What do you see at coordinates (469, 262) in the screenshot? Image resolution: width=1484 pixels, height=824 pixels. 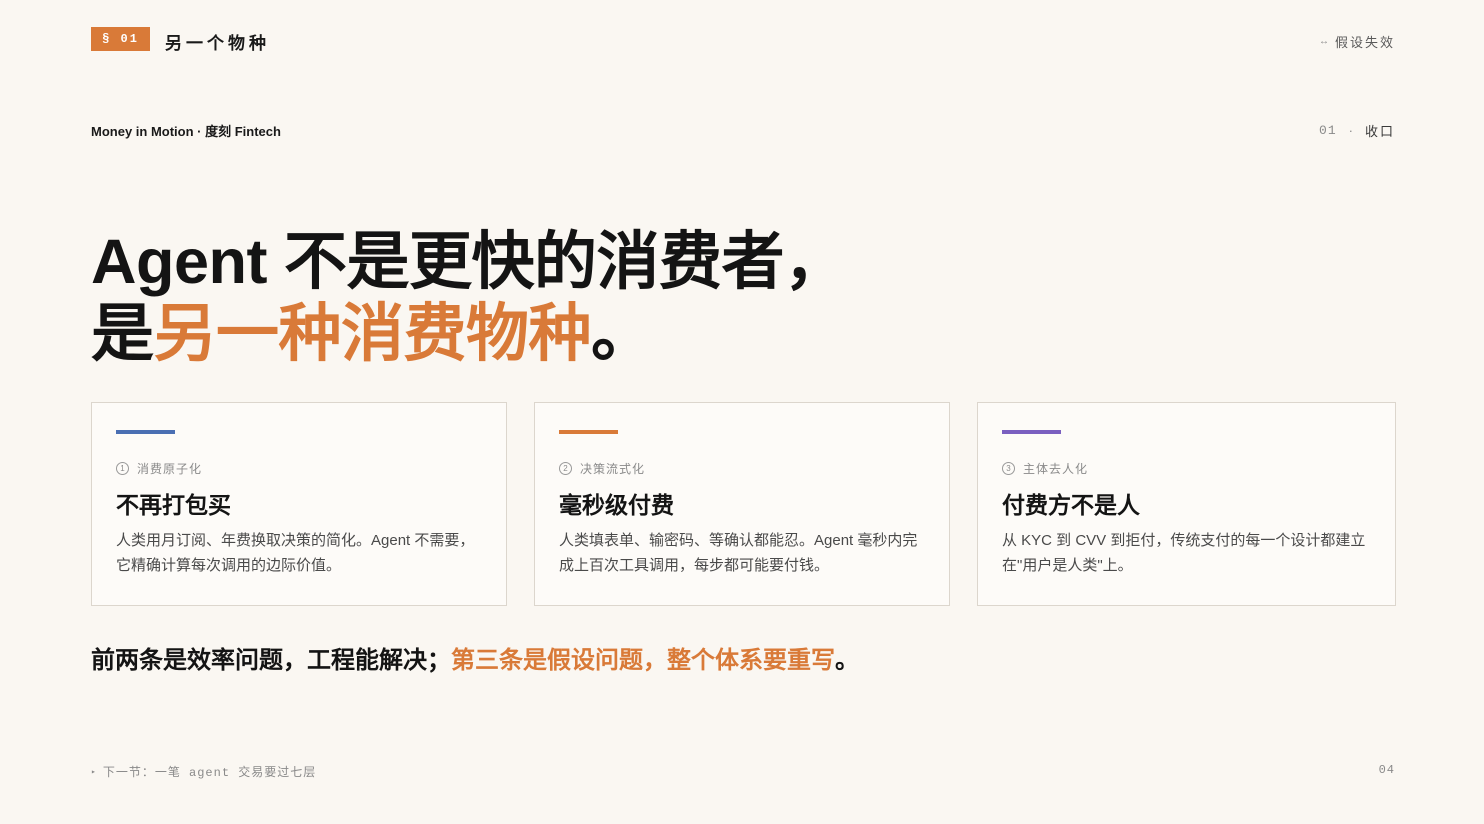 I see `headline-line-1: Agent 不是更快的消费者，` at bounding box center [469, 262].